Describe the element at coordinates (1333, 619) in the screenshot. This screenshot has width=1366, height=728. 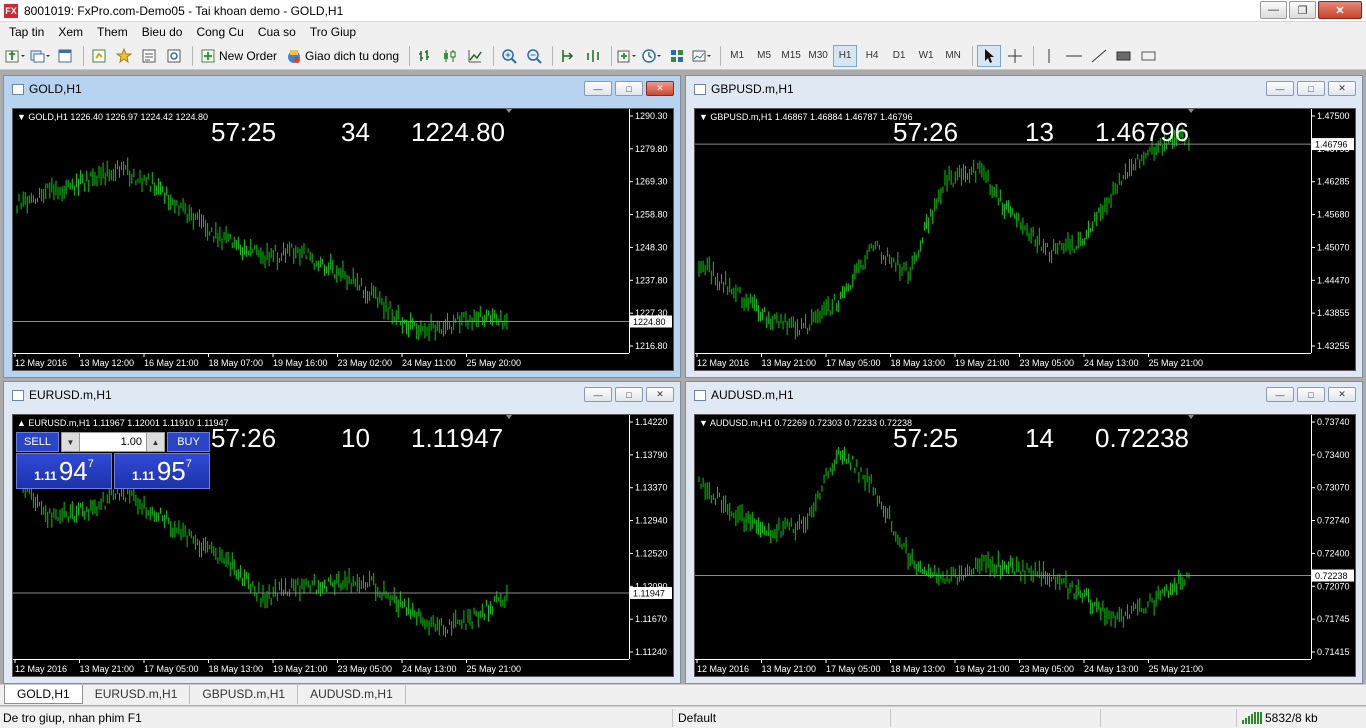
I see `price-tick-label: 0.71745` at that location.